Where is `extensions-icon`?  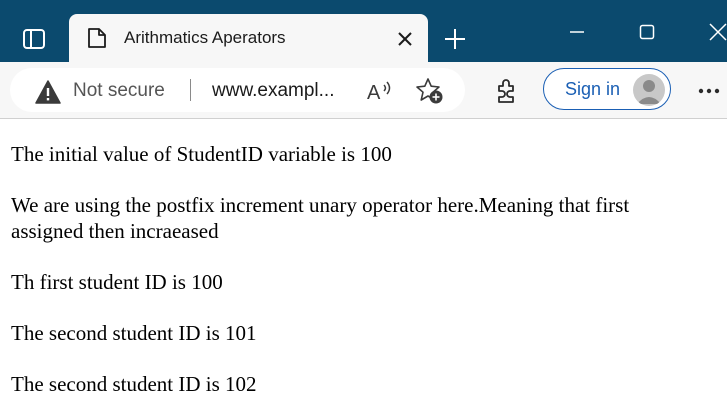
extensions-icon is located at coordinates (507, 91).